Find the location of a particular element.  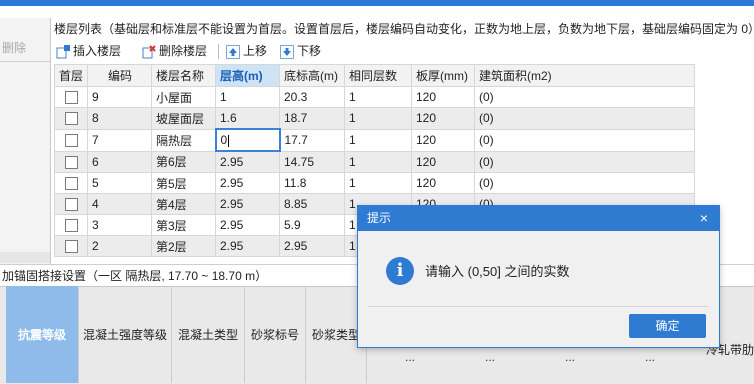

cell-height-editing: 0 is located at coordinates (247, 140).